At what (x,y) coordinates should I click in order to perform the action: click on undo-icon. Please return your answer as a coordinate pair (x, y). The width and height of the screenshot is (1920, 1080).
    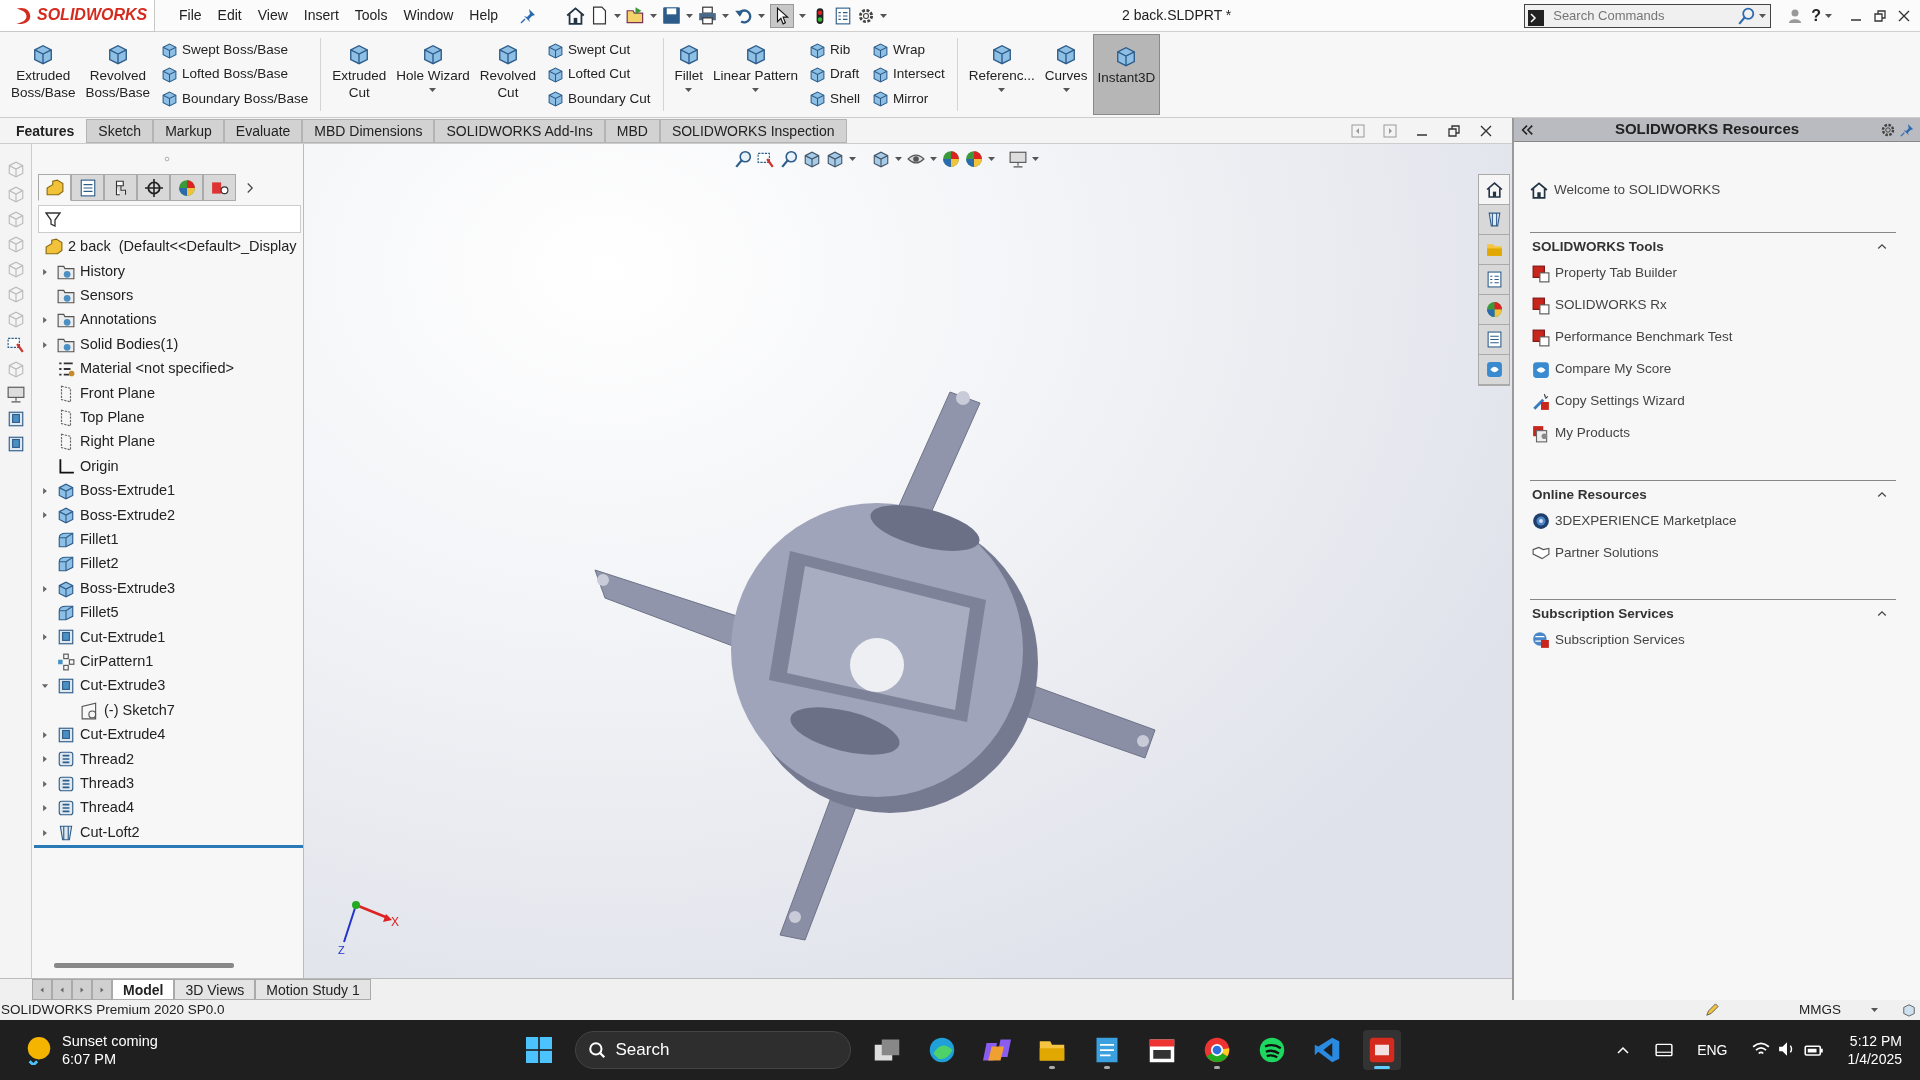
    Looking at the image, I should click on (744, 15).